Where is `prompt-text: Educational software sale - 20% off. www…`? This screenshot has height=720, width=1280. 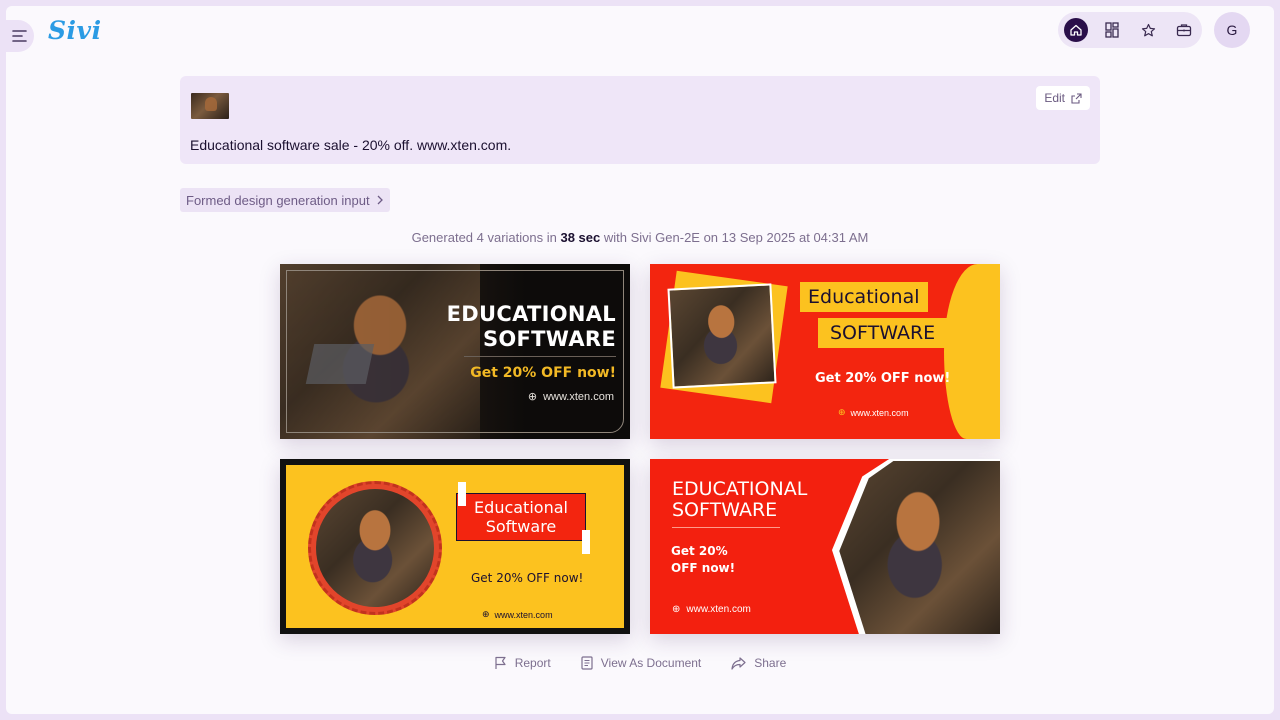
prompt-text: Educational software sale - 20% off. www… is located at coordinates (351, 145).